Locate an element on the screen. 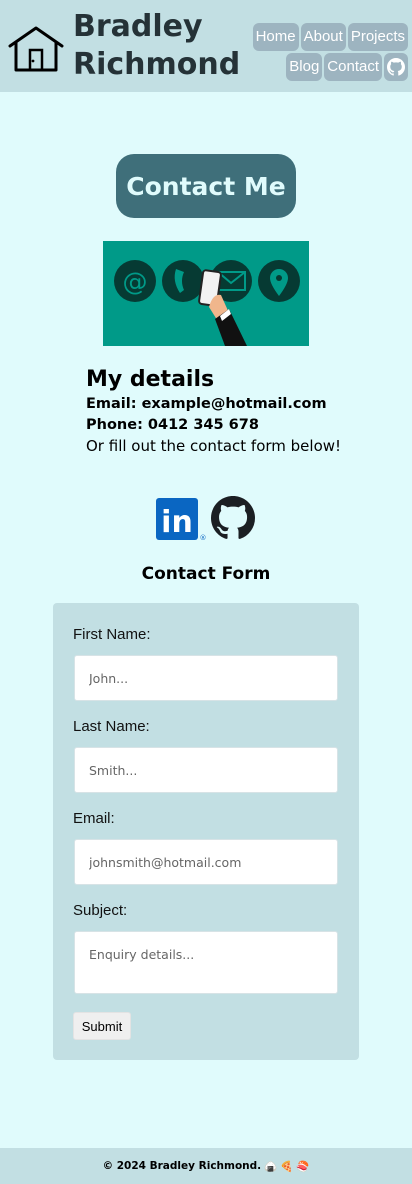 This screenshot has height=1184, width=412. nav-blog: Blog is located at coordinates (304, 67).